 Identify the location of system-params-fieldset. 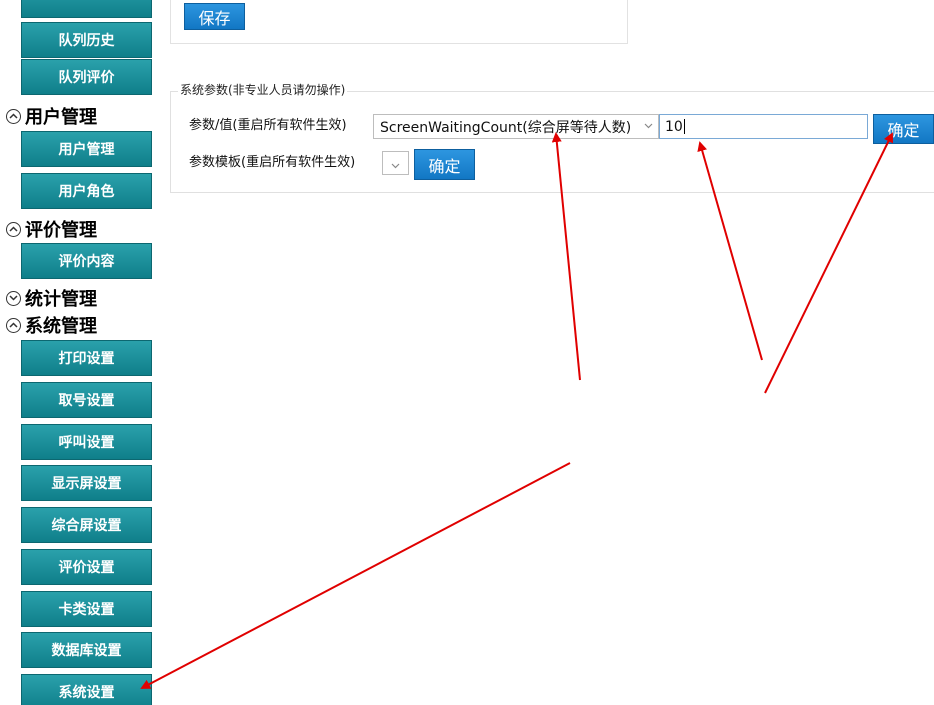
(552, 142).